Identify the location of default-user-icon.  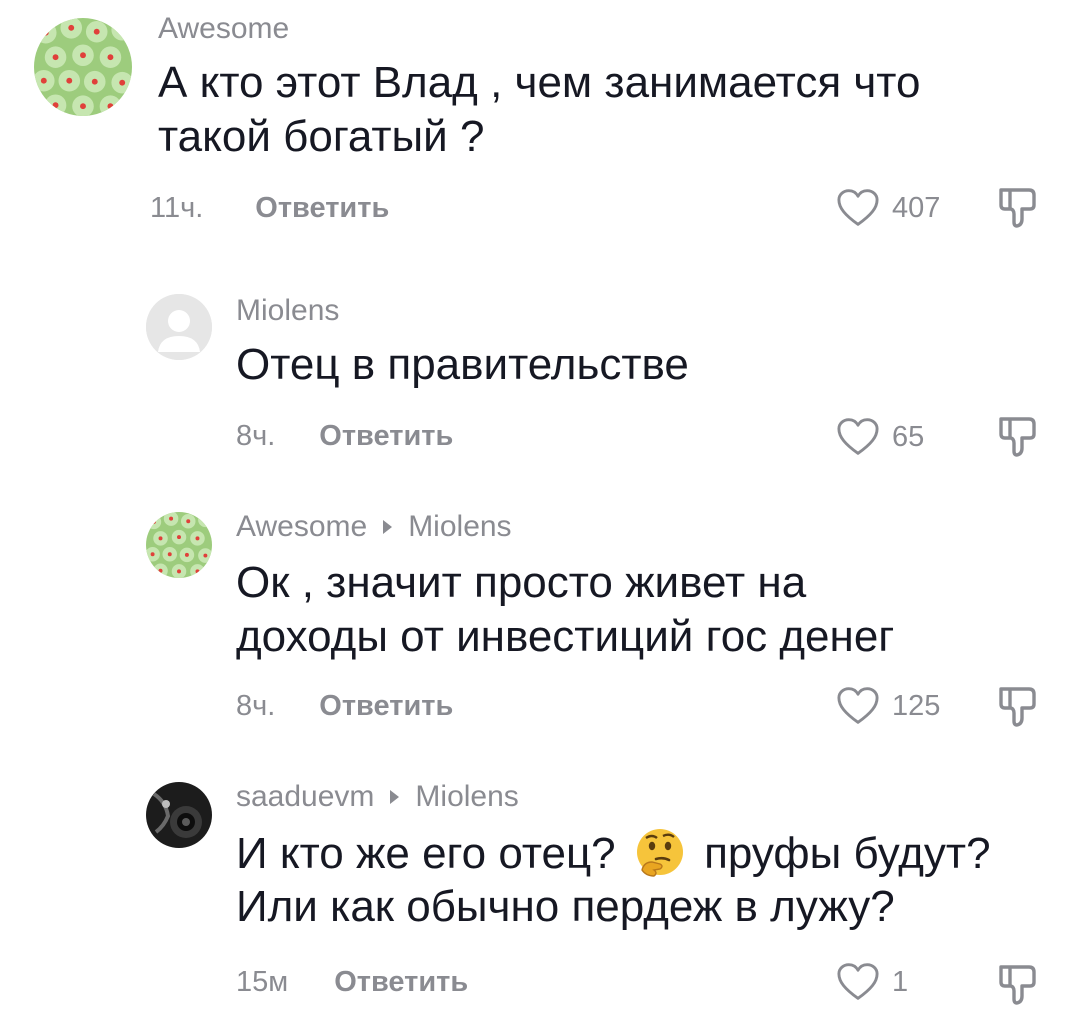
(179, 327).